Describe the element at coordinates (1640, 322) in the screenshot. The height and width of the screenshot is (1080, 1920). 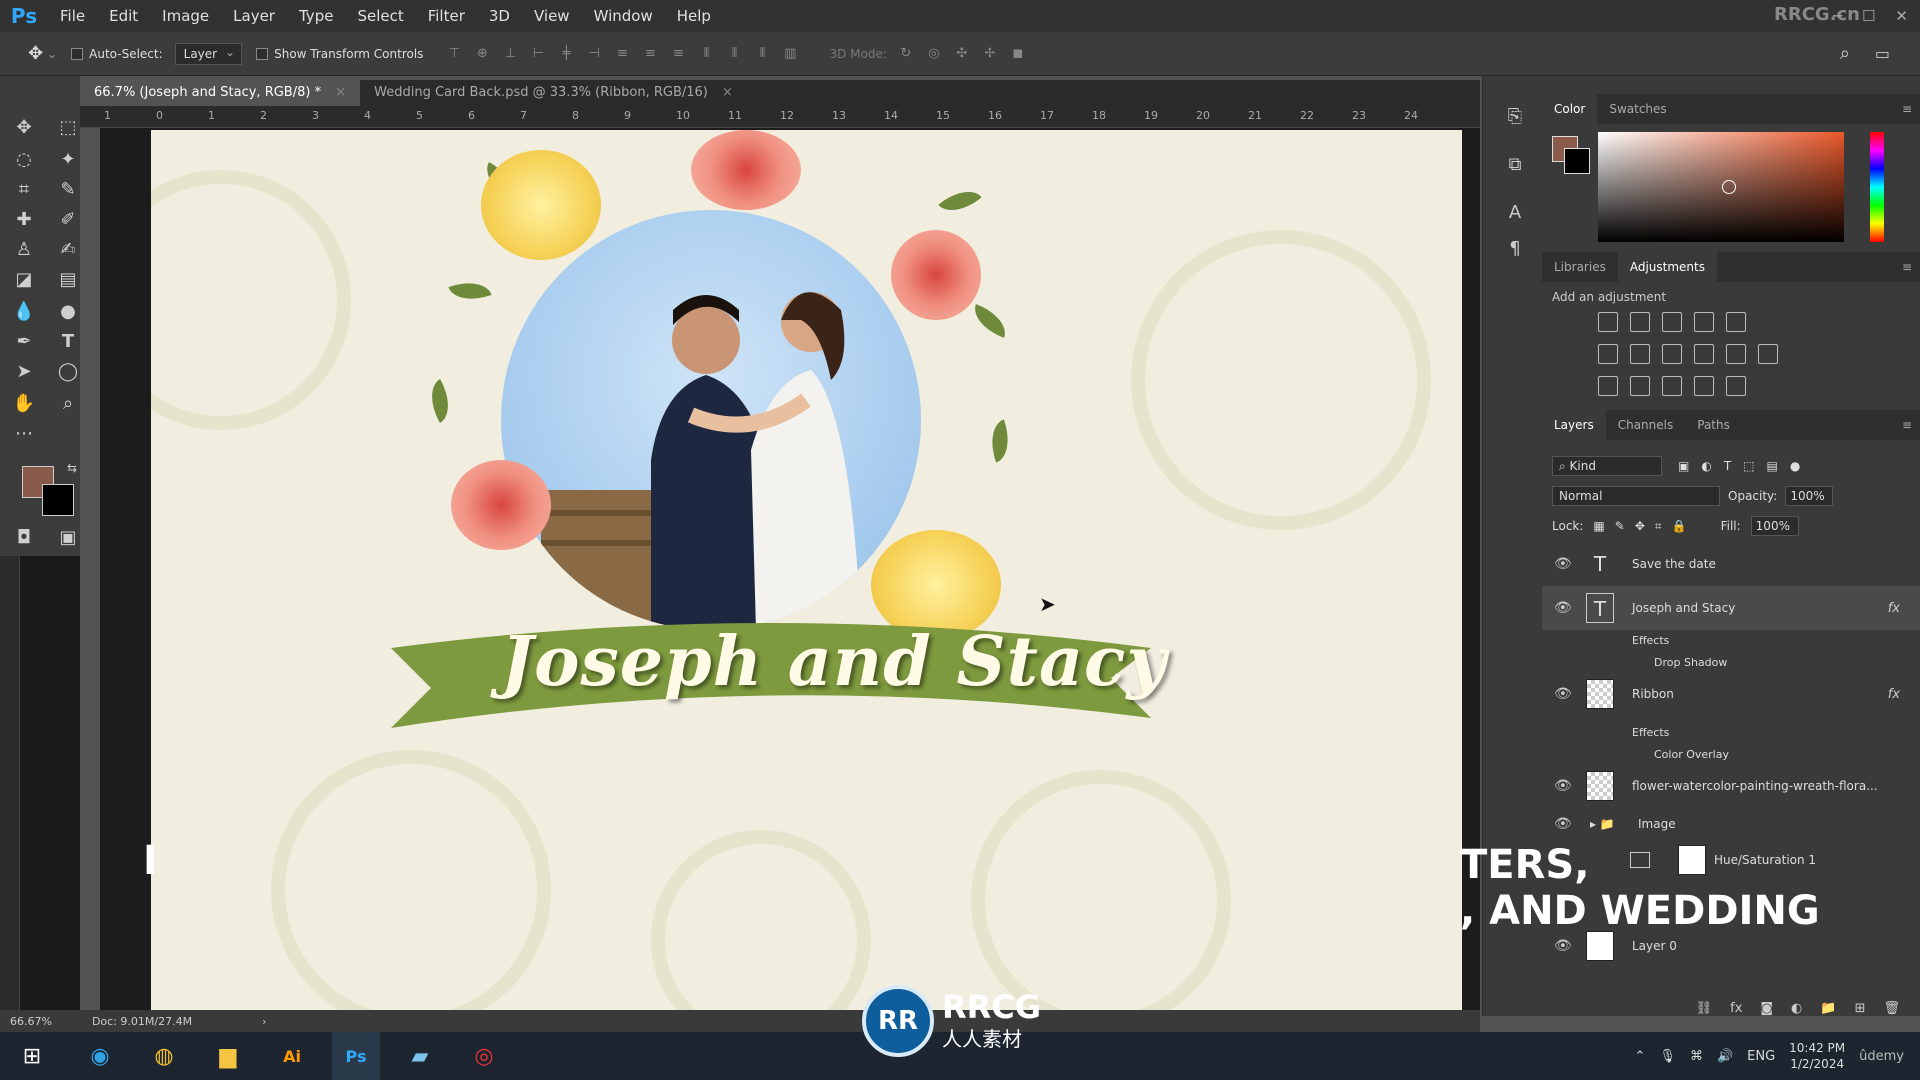
I see `levels-icon` at that location.